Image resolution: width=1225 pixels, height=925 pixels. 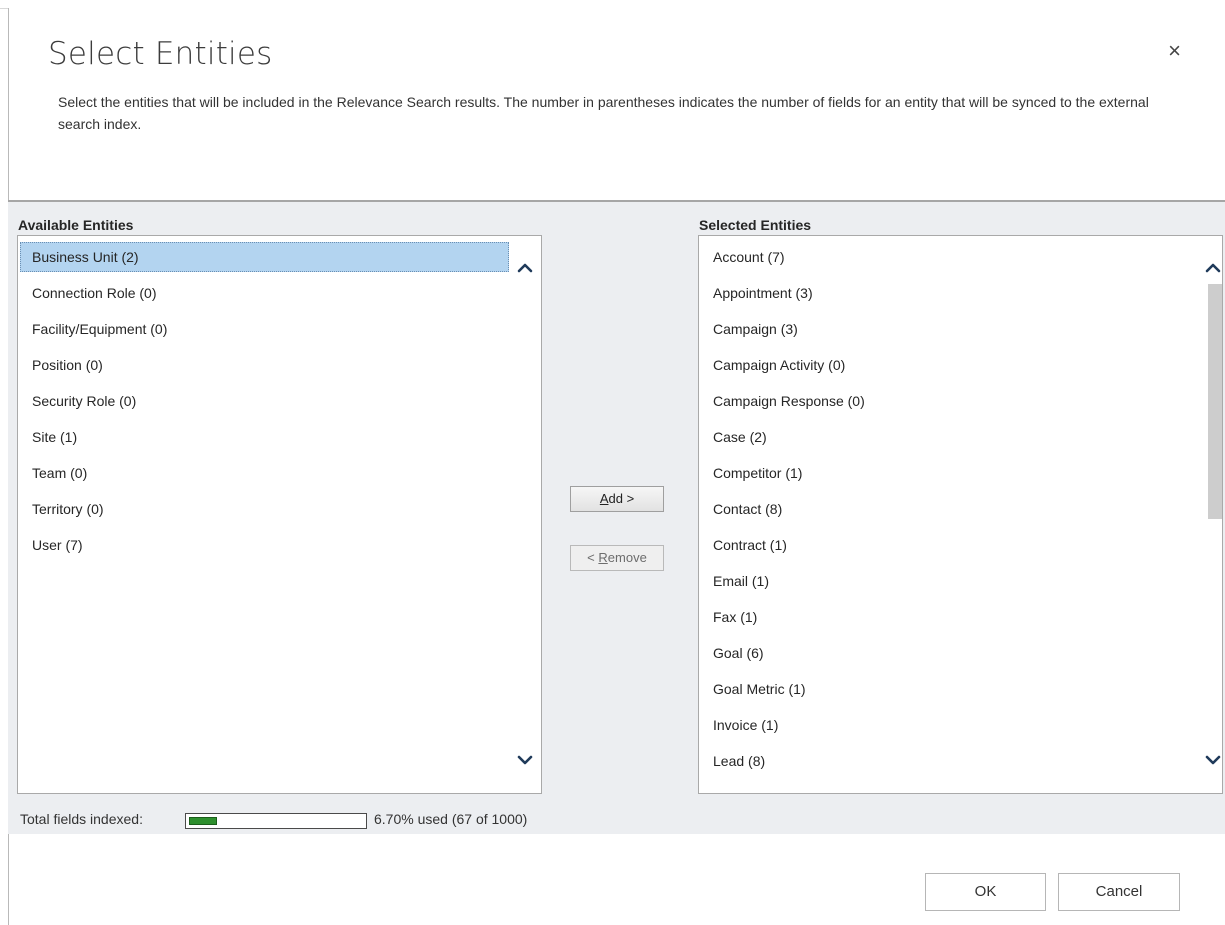 What do you see at coordinates (945, 257) in the screenshot?
I see `list-item: Account (7)` at bounding box center [945, 257].